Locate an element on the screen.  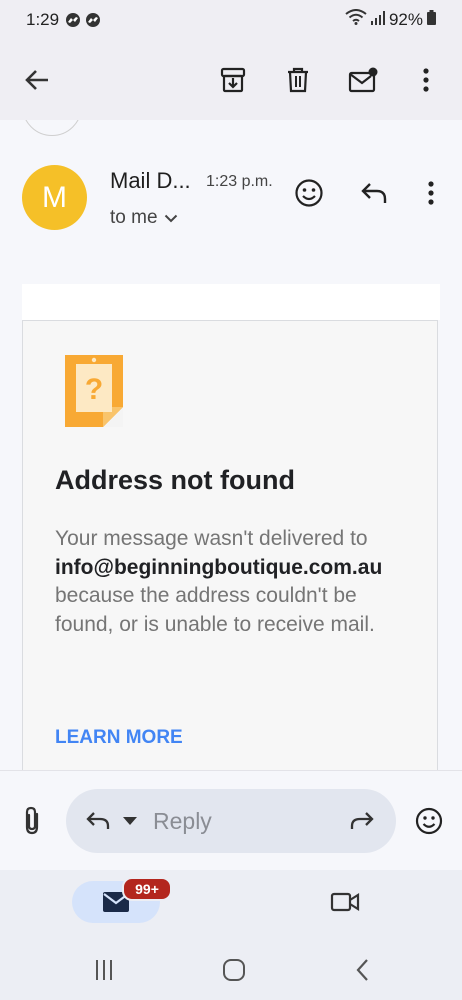
mark-unread-icon is located at coordinates (363, 80).